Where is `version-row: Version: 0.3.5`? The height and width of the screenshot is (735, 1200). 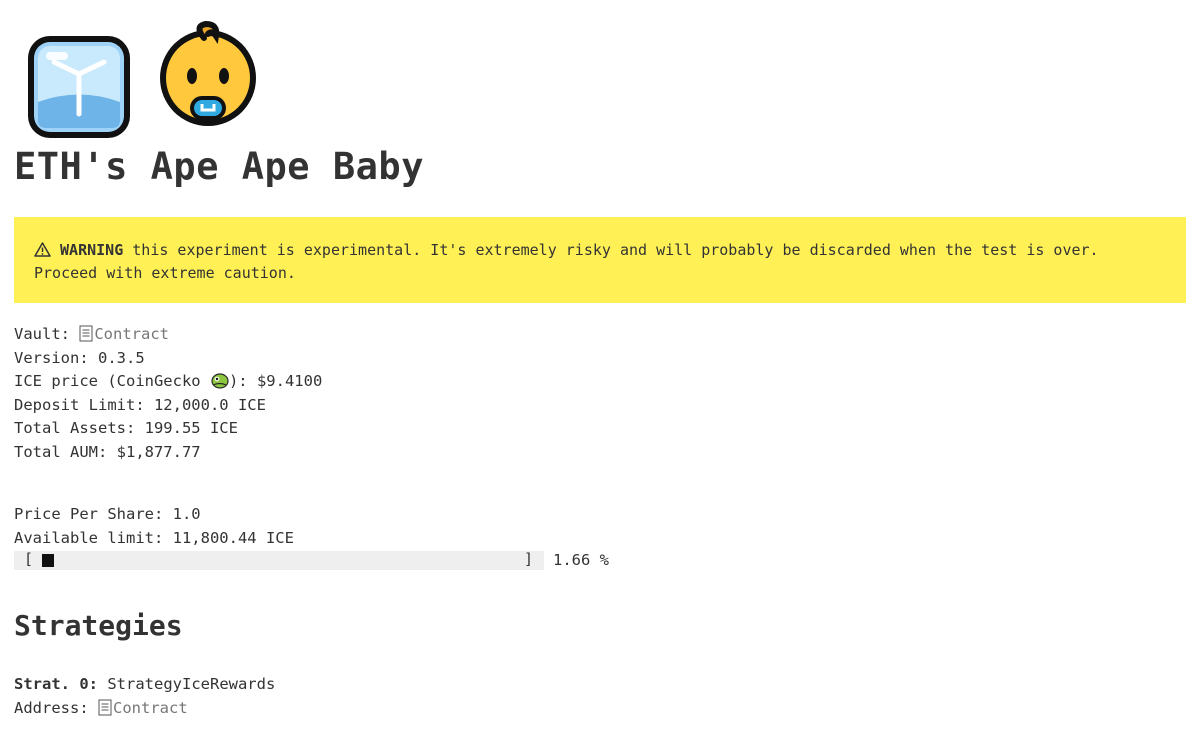
version-row: Version: 0.3.5 is located at coordinates (79, 357).